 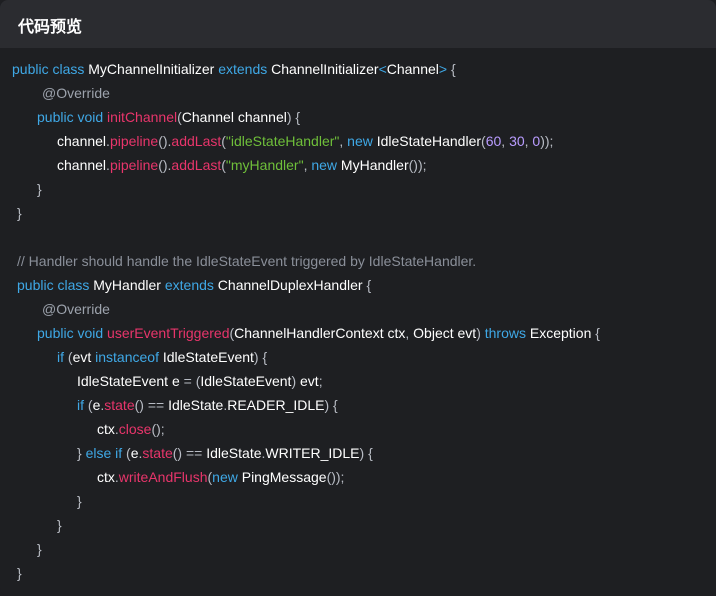 I want to click on code-token: MyChannelInitializer, so click(x=153, y=69).